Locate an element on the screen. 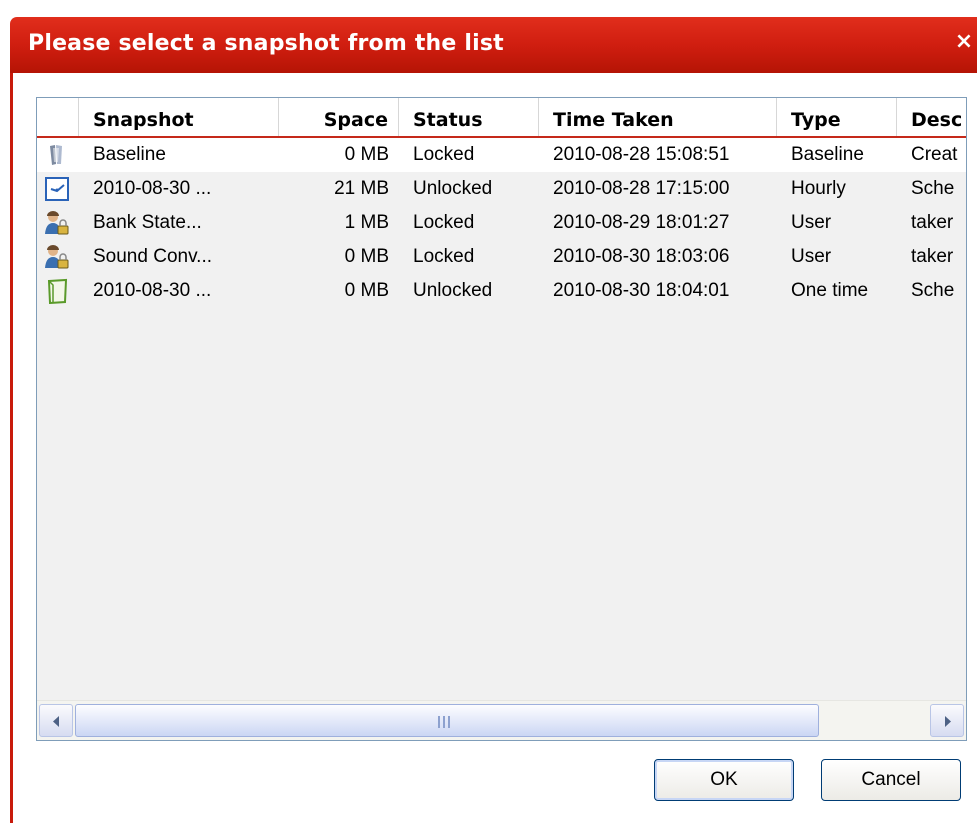 This screenshot has height=823, width=977. arrow-right-icon is located at coordinates (948, 721).